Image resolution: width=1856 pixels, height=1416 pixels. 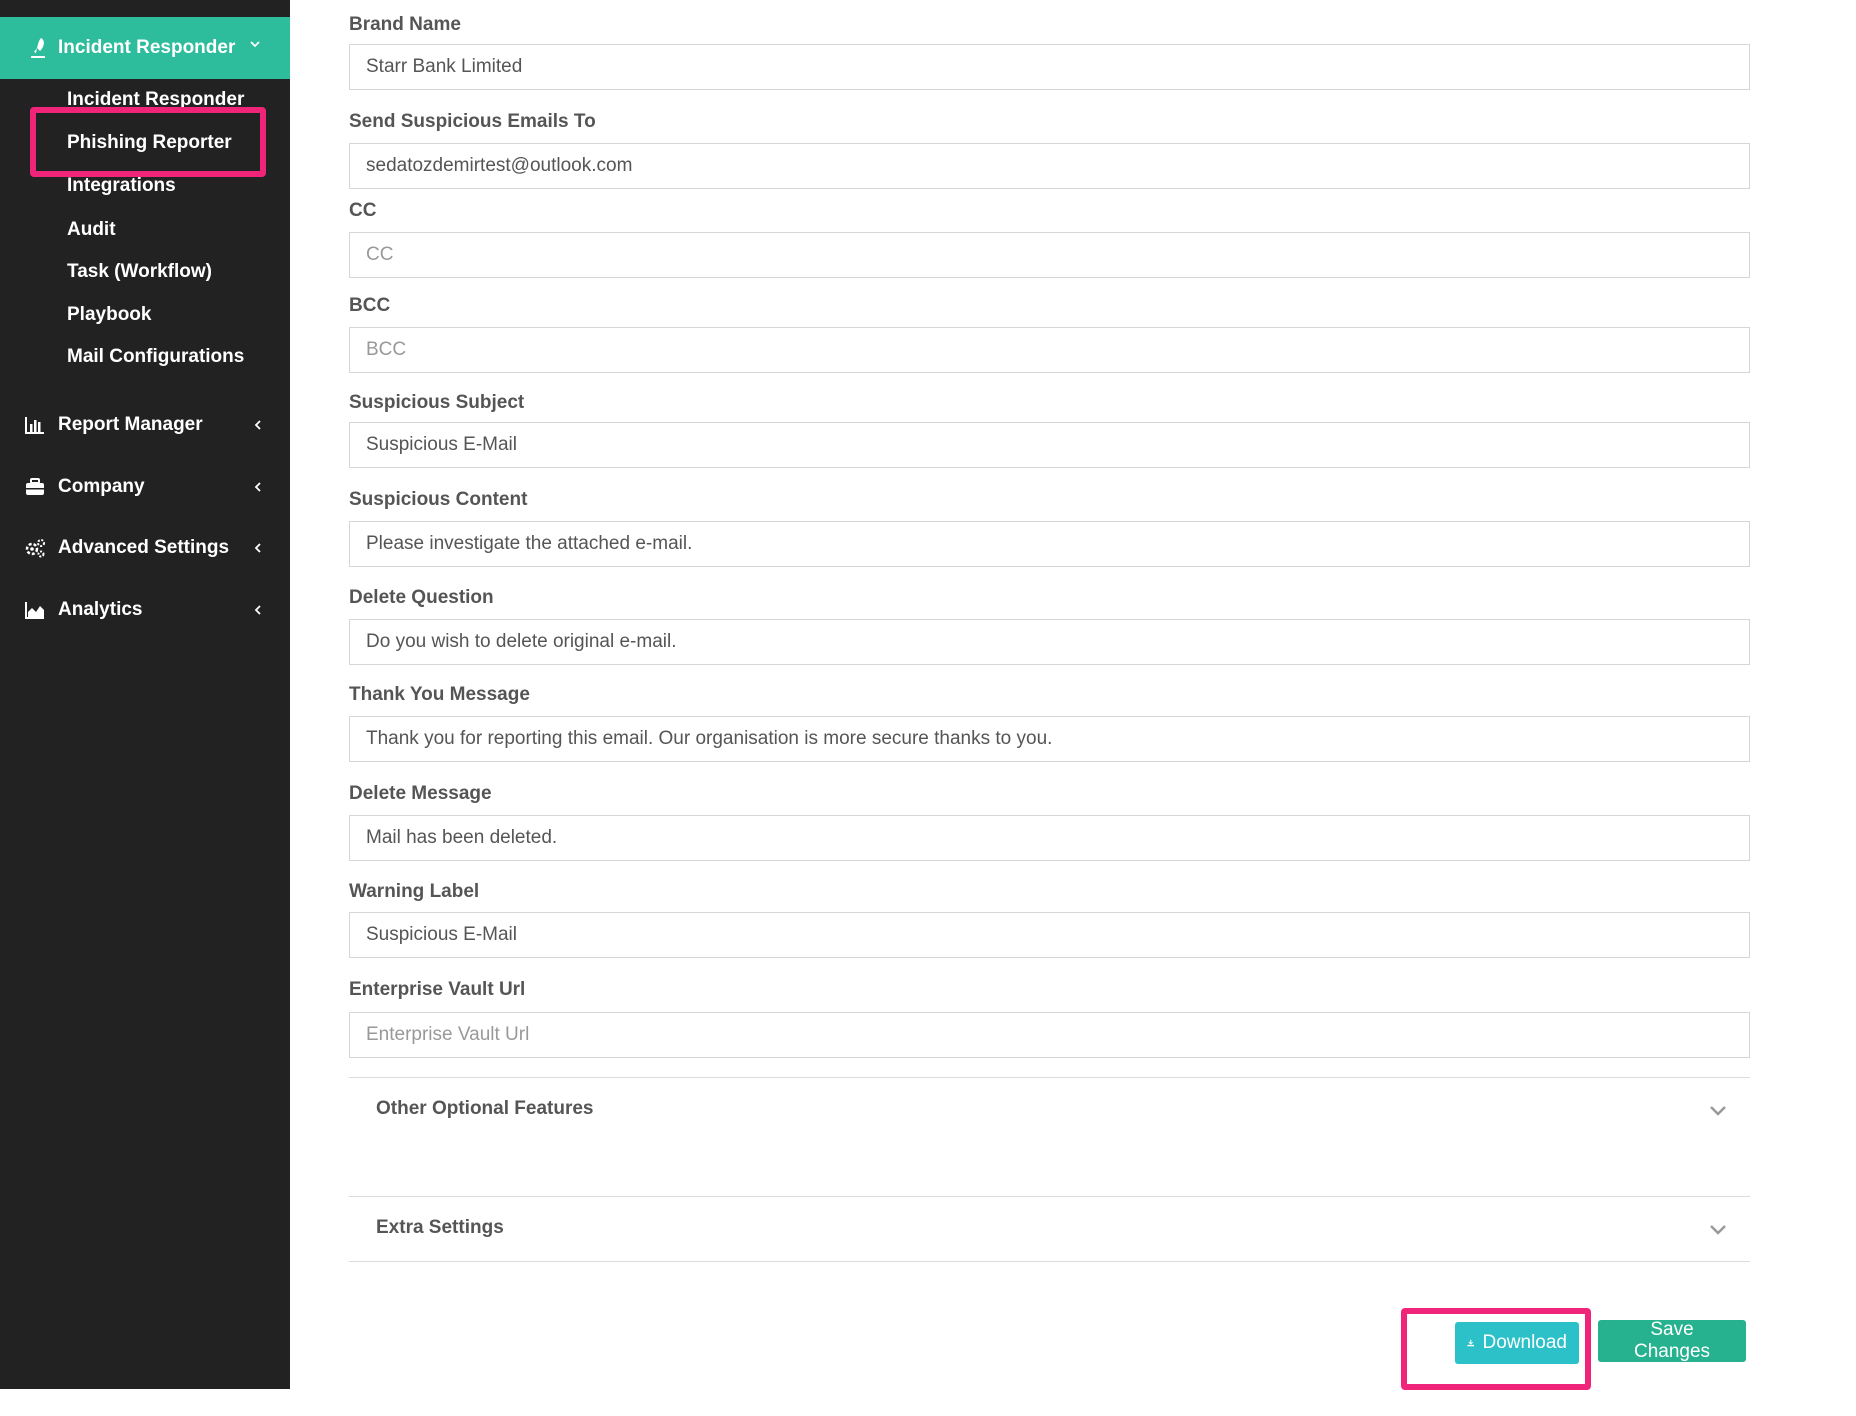 I want to click on sidebar-item-analytics: Analytics, so click(x=145, y=610).